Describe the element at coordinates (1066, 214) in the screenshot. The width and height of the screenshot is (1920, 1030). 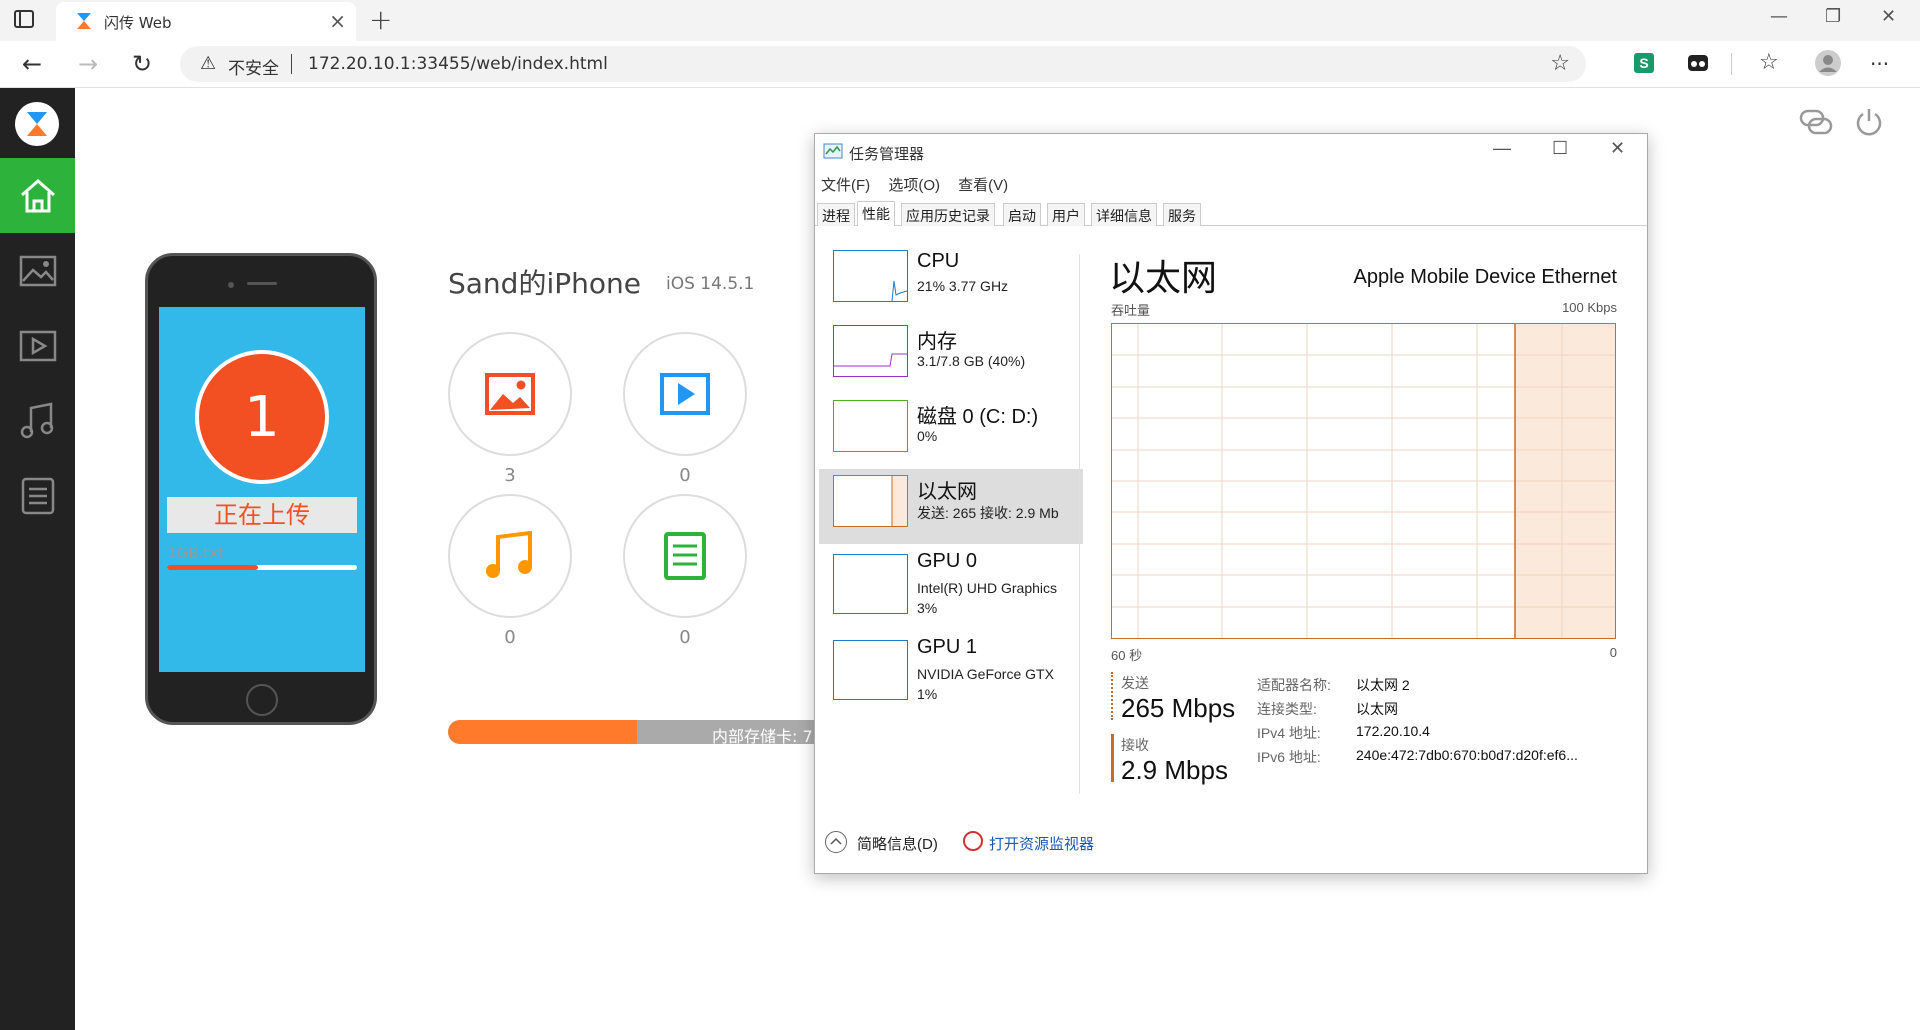
I see `tab-users: 用户` at that location.